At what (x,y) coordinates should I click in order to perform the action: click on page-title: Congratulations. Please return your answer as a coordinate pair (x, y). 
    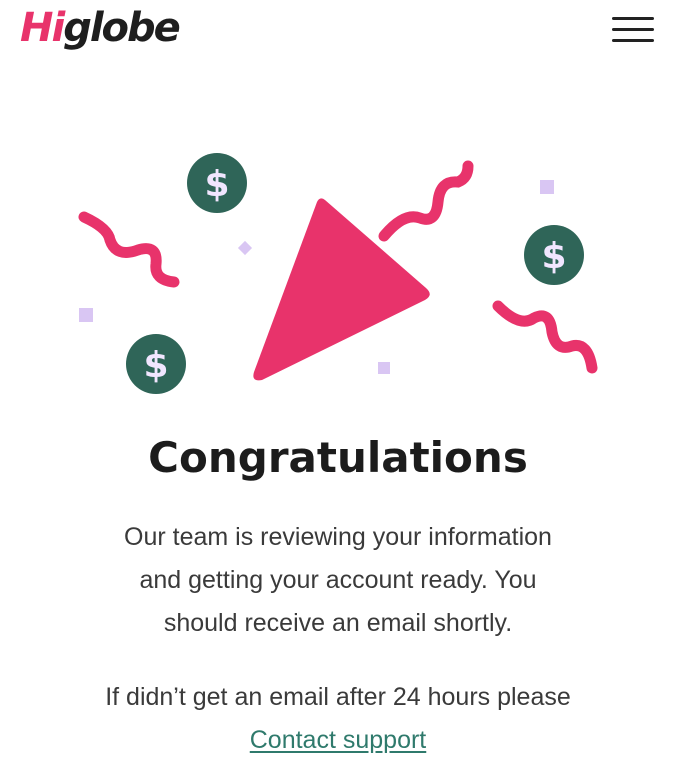
    Looking at the image, I should click on (338, 457).